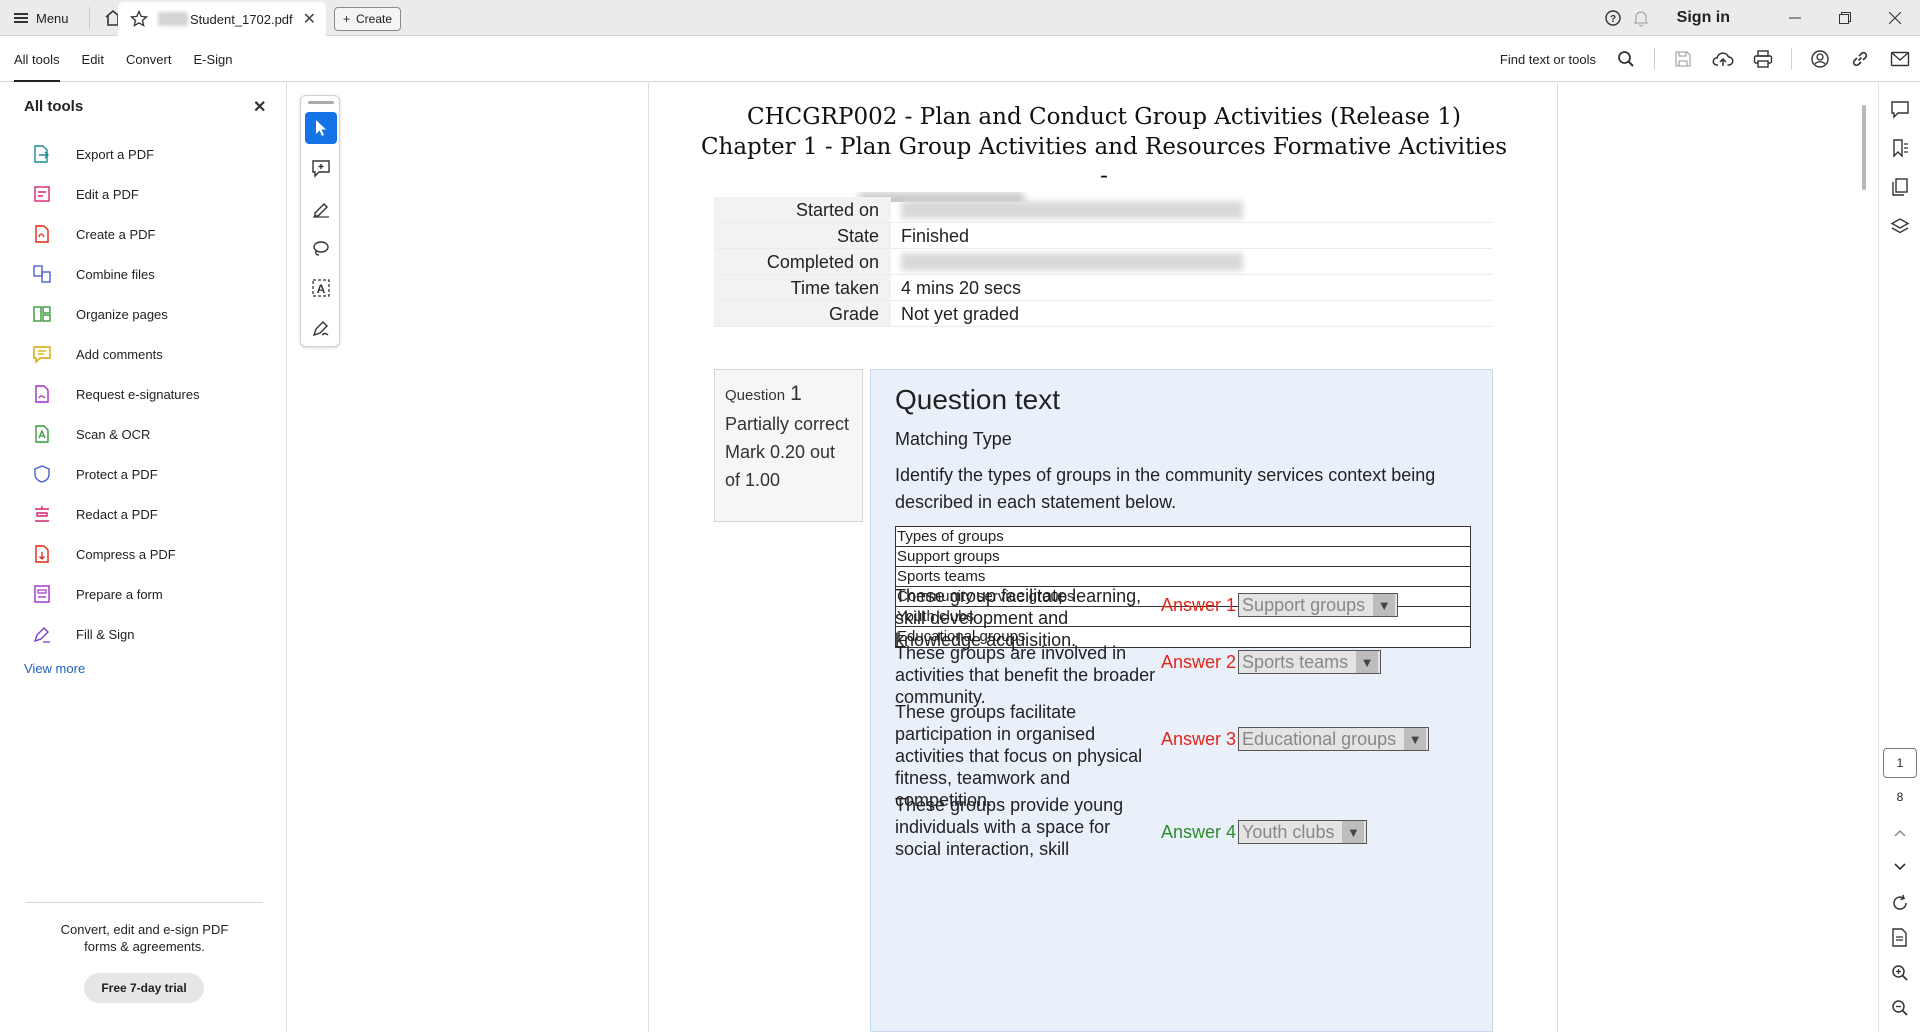 The image size is (1920, 1032). I want to click on link-icon, so click(1860, 59).